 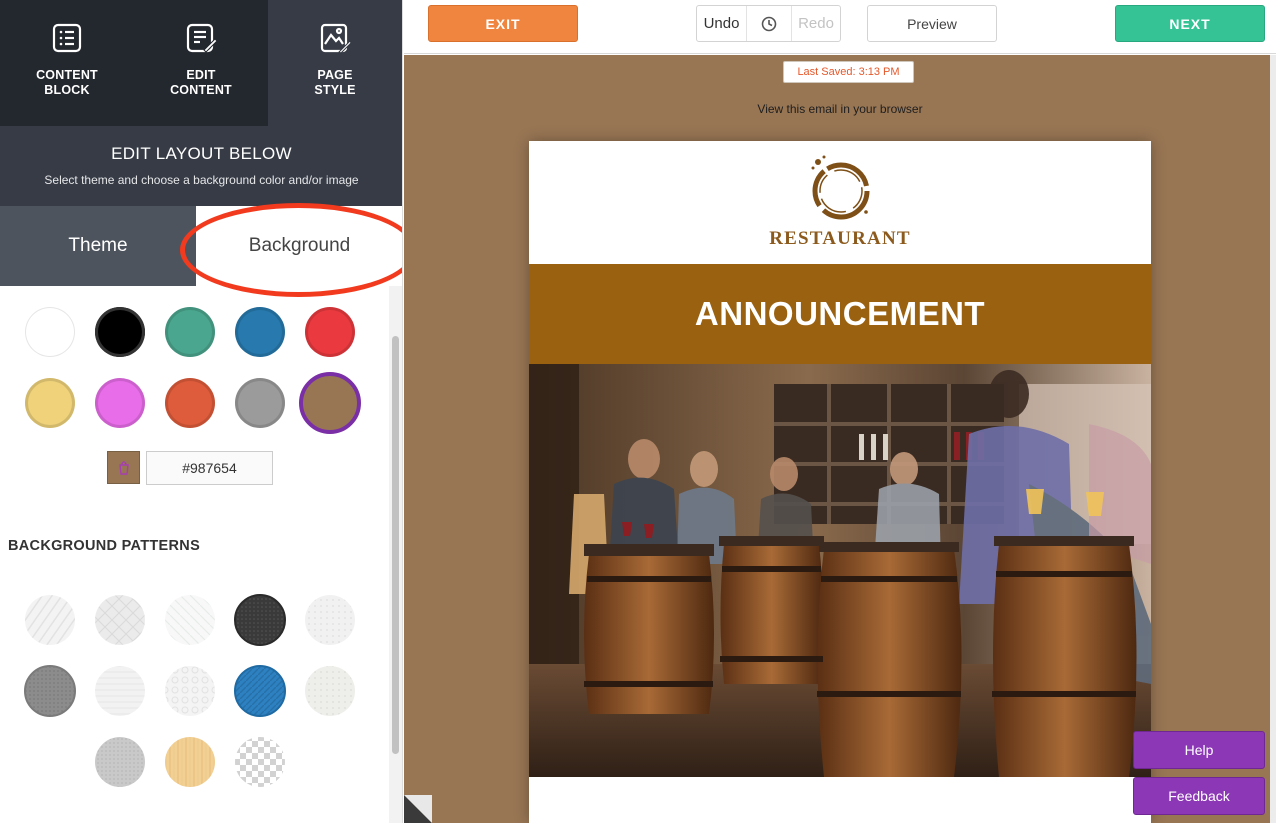 I want to click on swatch-pink, so click(x=120, y=403).